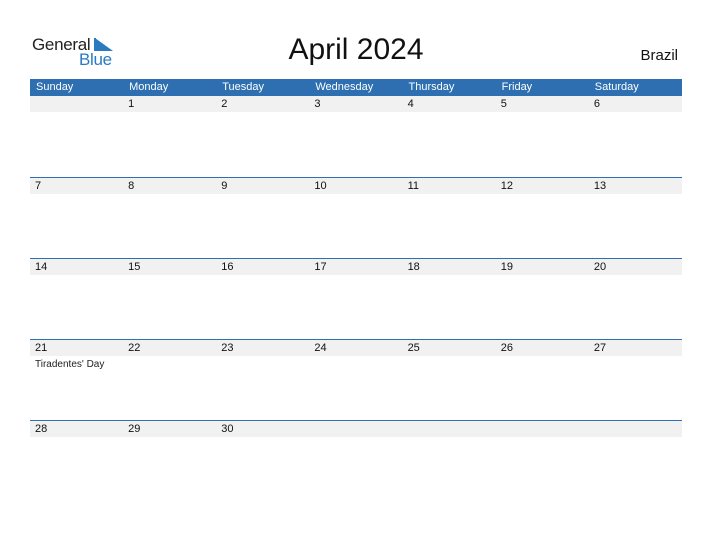  I want to click on calendar-title: April 2024, so click(356, 49).